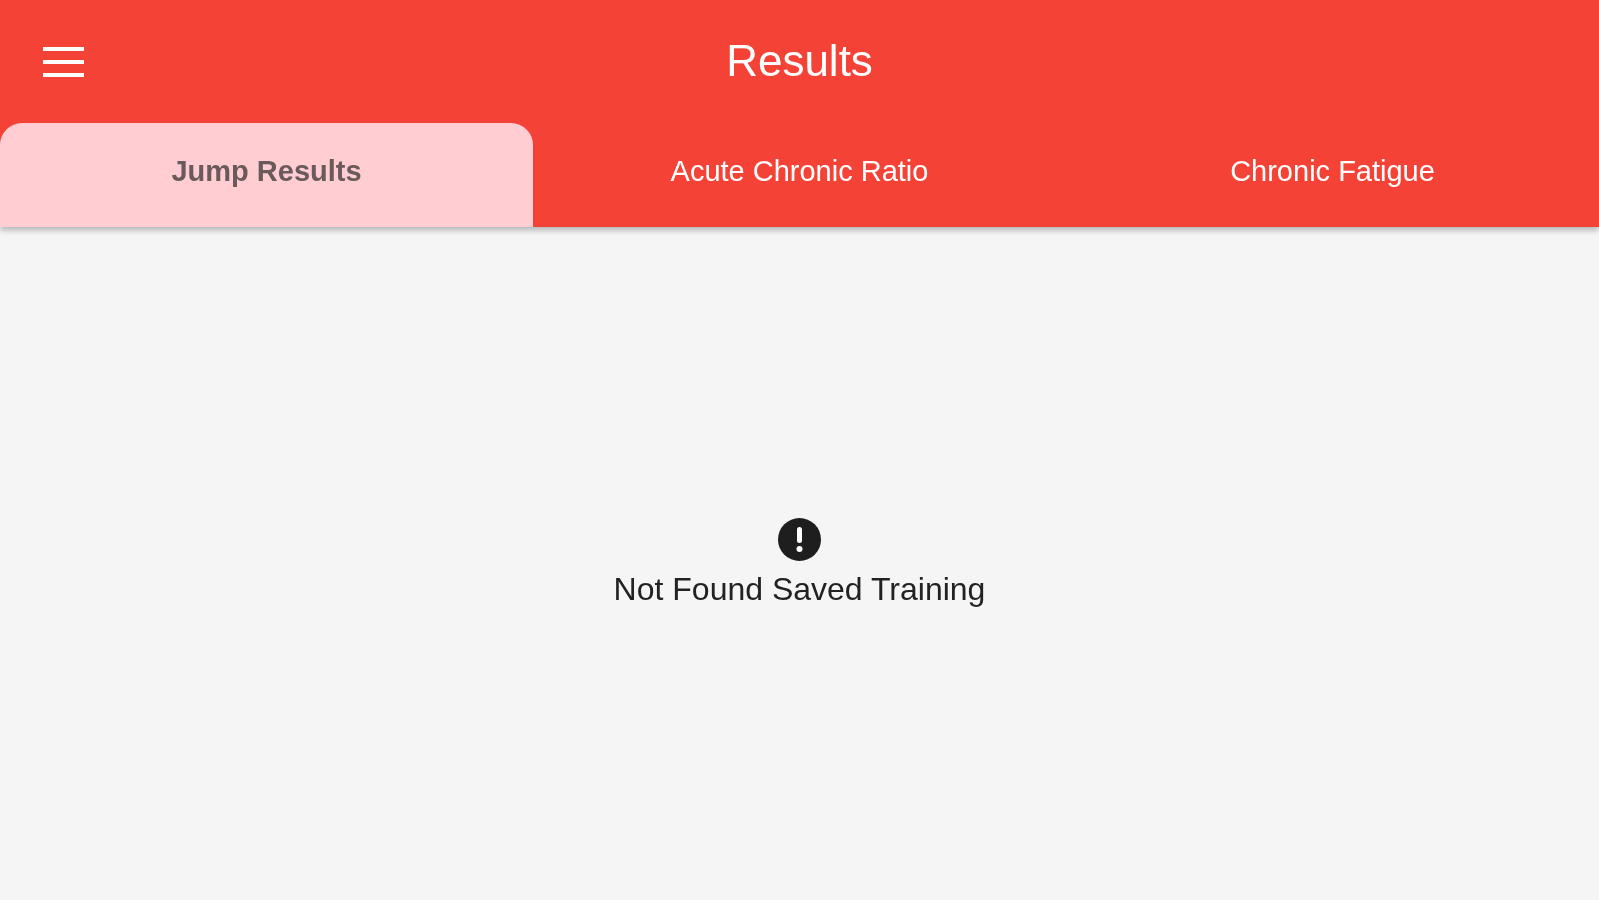 The image size is (1599, 900). I want to click on tab: Jump Results, so click(266, 175).